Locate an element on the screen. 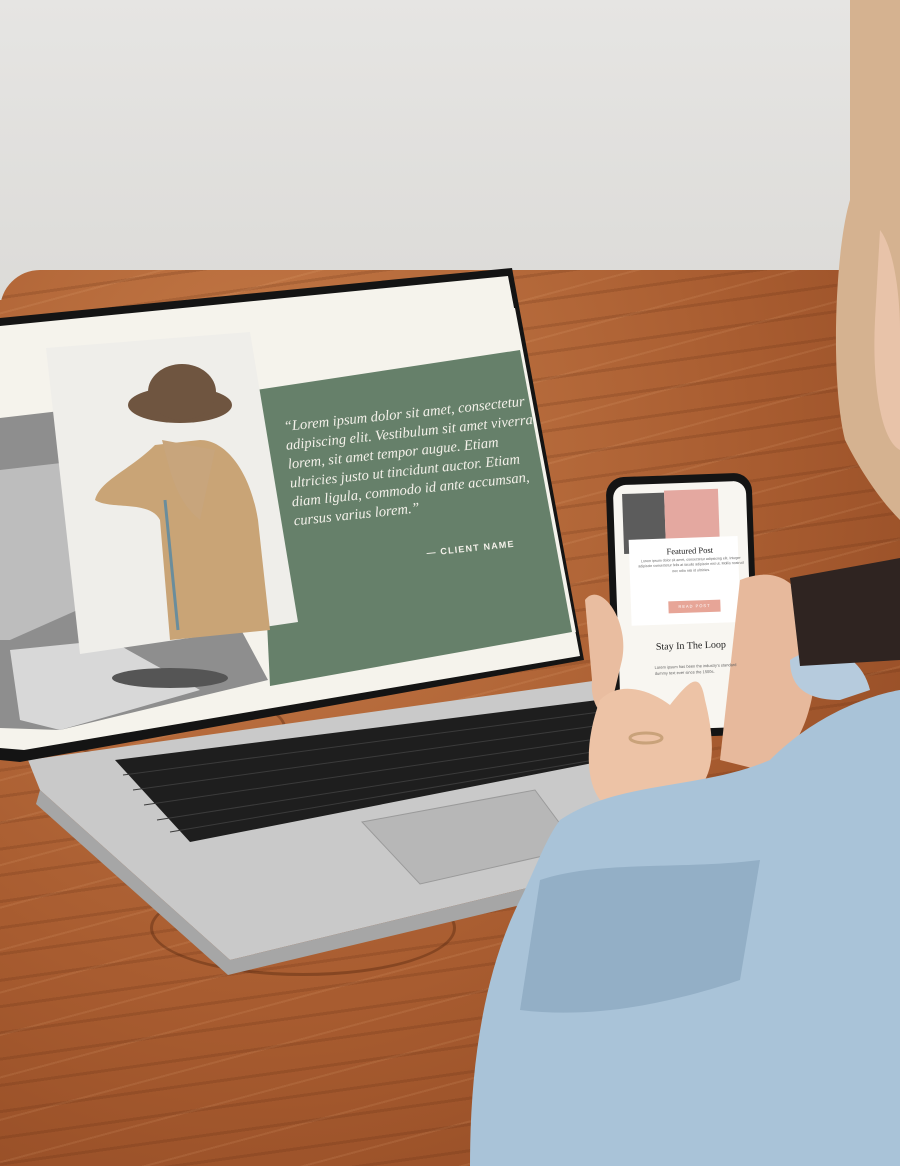 Image resolution: width=900 pixels, height=1166 pixels. patterned-bag is located at coordinates (845, 612).